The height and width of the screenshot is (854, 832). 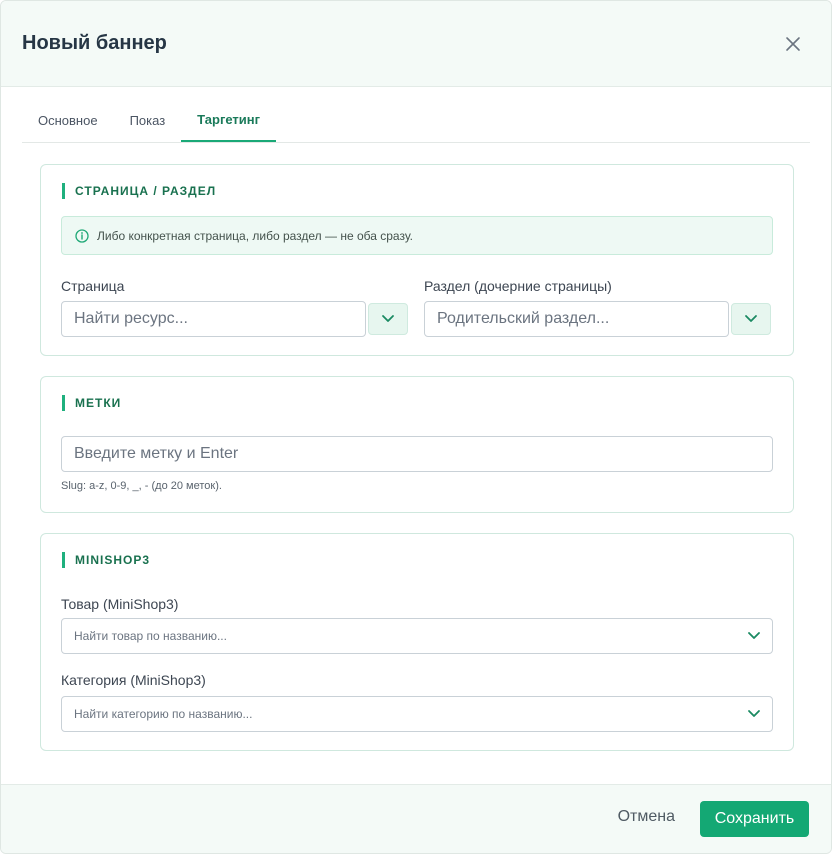 What do you see at coordinates (417, 454) in the screenshot?
I see `tag-input: Введите метку и Enter` at bounding box center [417, 454].